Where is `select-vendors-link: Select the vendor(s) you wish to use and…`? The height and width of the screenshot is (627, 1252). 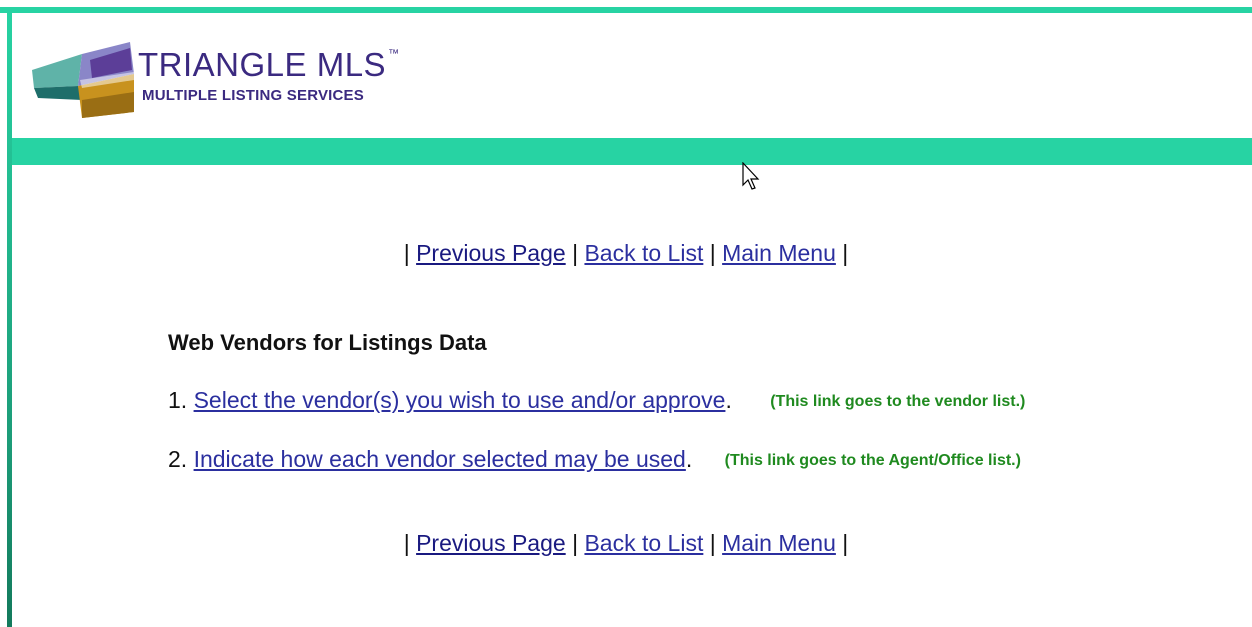 select-vendors-link: Select the vendor(s) you wish to use and… is located at coordinates (460, 400).